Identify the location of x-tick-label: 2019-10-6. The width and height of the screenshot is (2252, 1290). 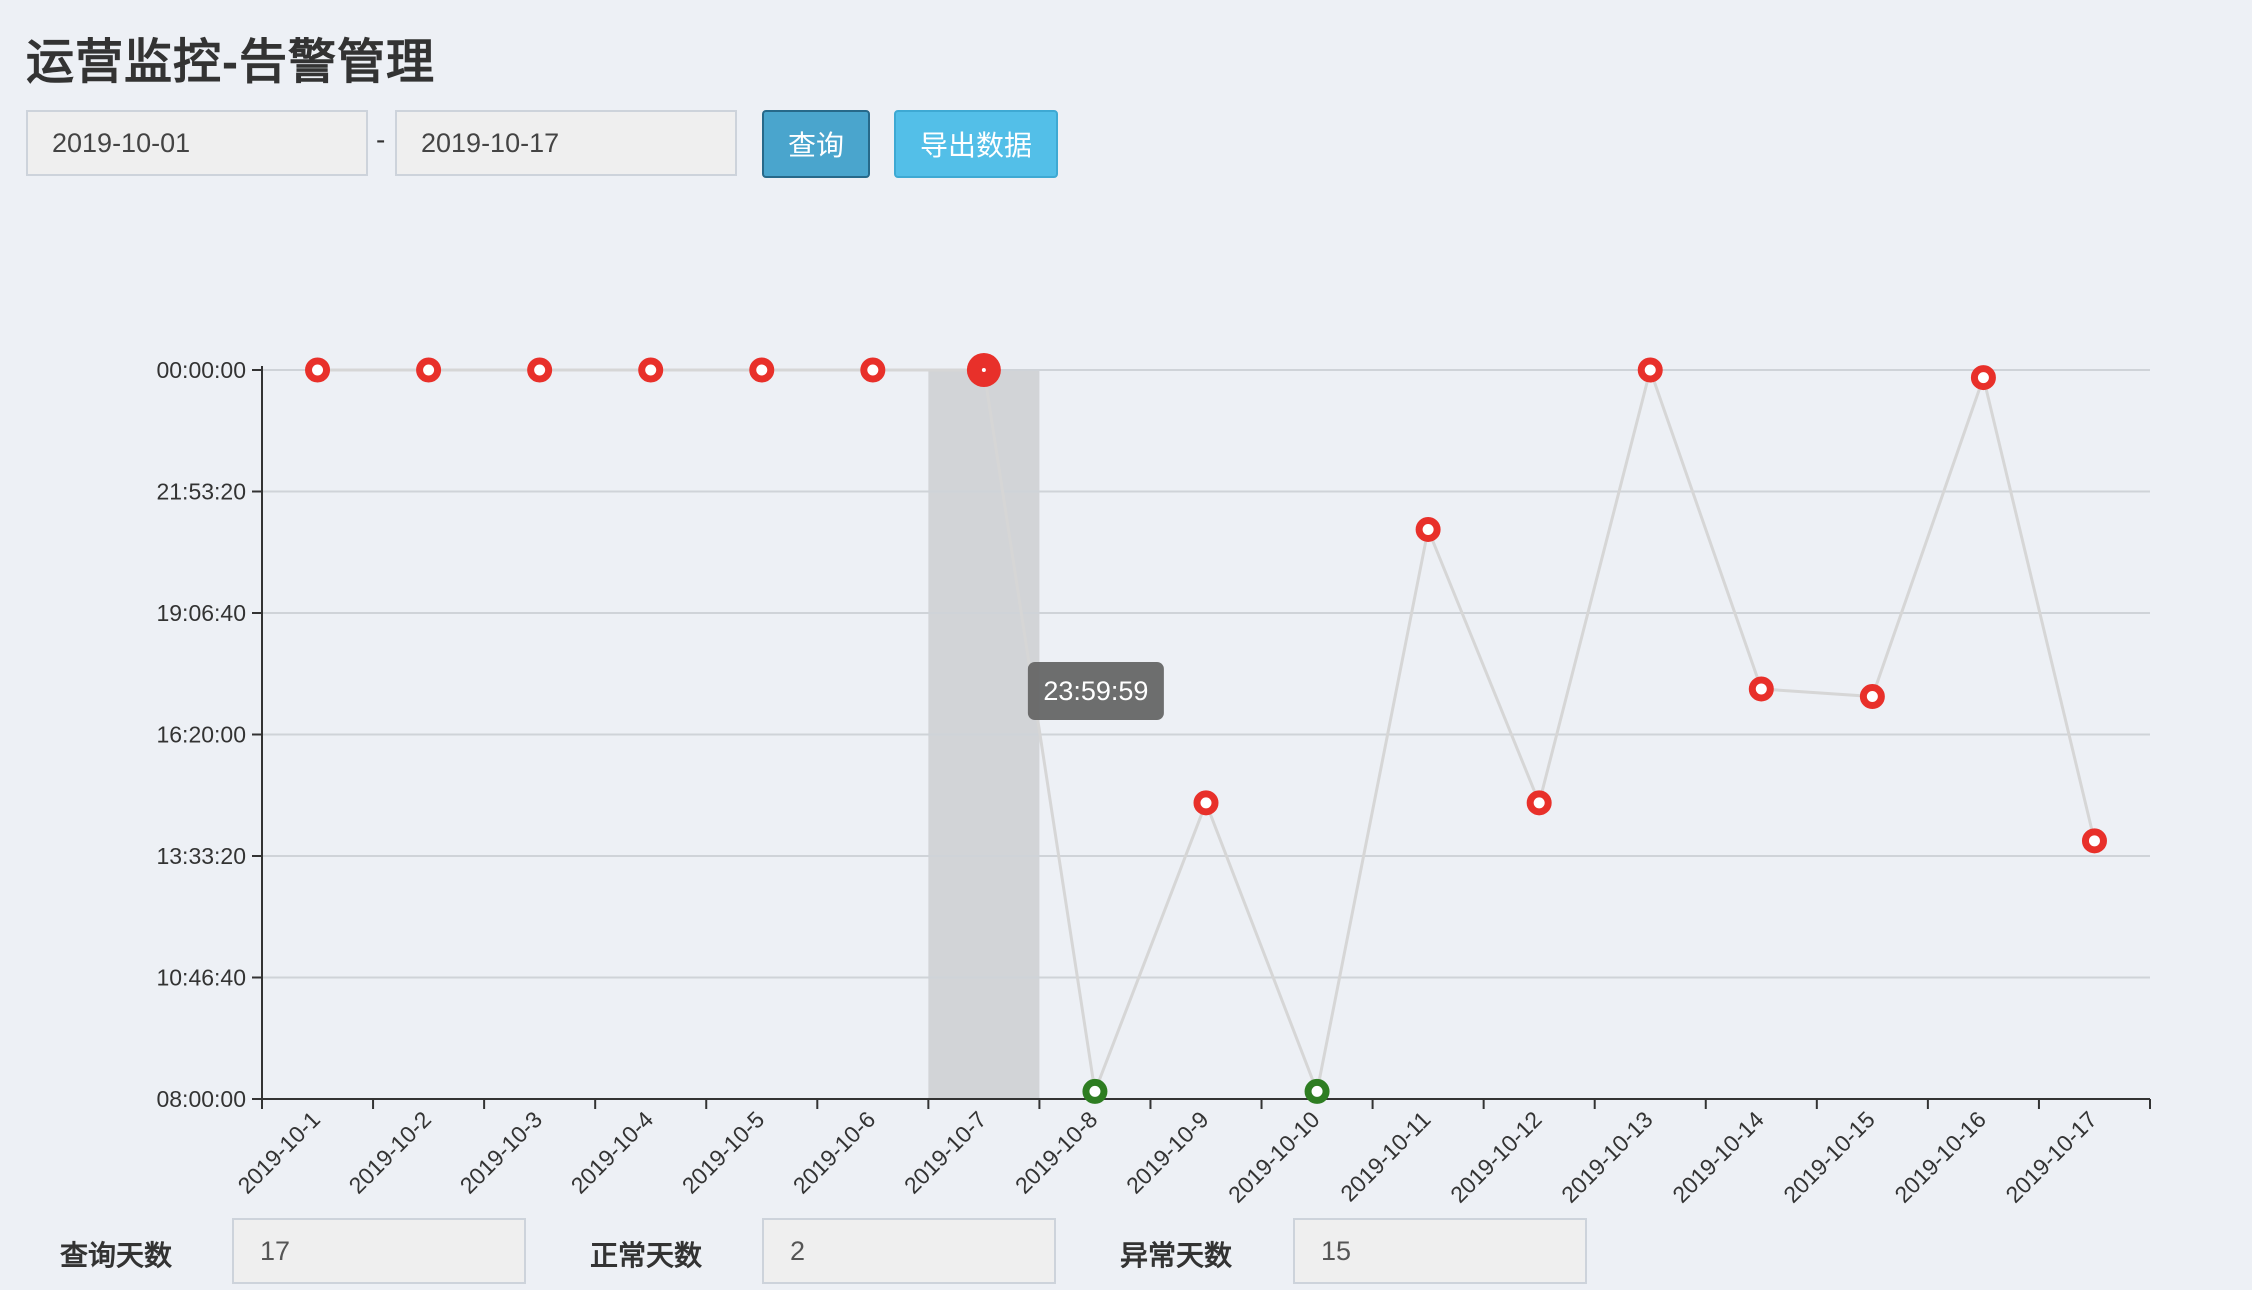
(834, 1152).